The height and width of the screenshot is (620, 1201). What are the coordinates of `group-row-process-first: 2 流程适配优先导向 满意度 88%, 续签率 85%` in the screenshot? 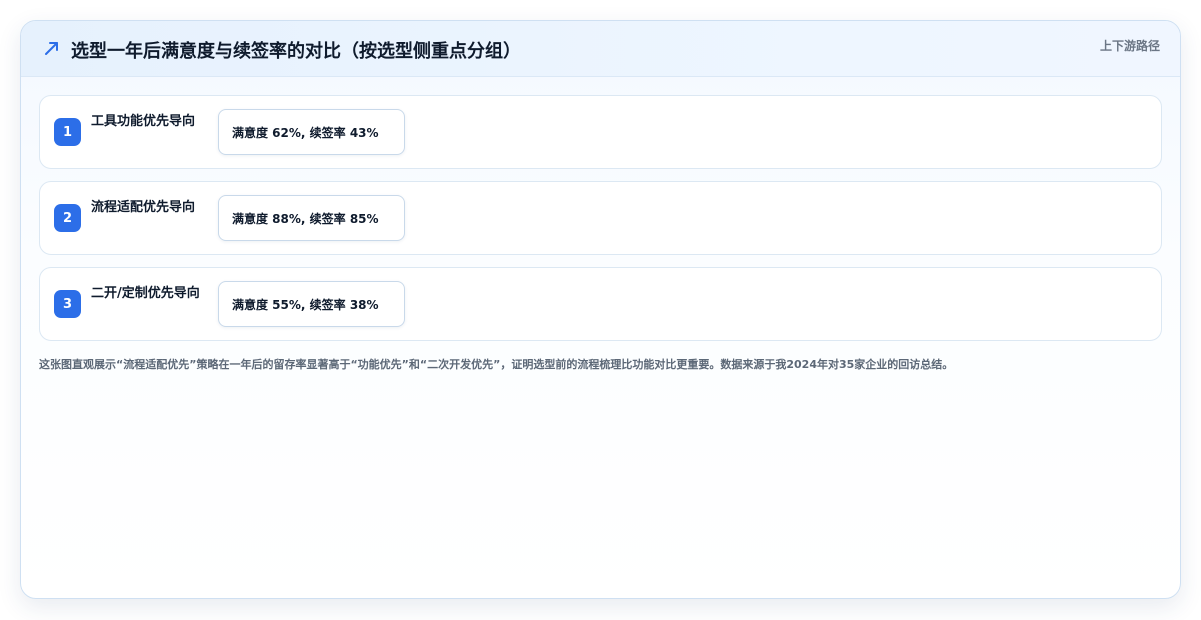 It's located at (600, 218).